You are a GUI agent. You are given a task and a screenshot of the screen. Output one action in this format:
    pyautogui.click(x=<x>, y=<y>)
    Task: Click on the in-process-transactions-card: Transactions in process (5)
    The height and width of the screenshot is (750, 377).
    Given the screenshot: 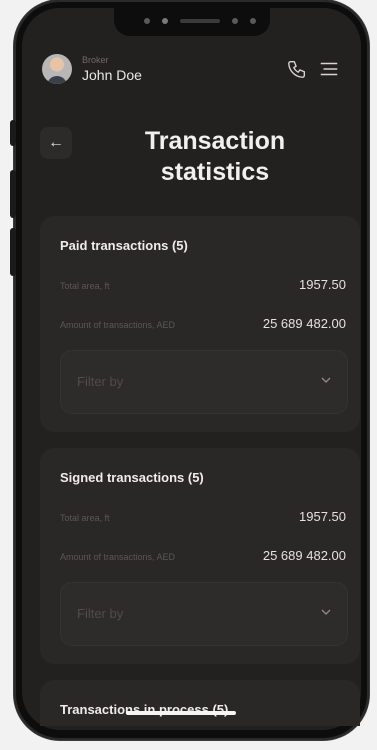 What is the action you would take?
    pyautogui.click(x=200, y=703)
    